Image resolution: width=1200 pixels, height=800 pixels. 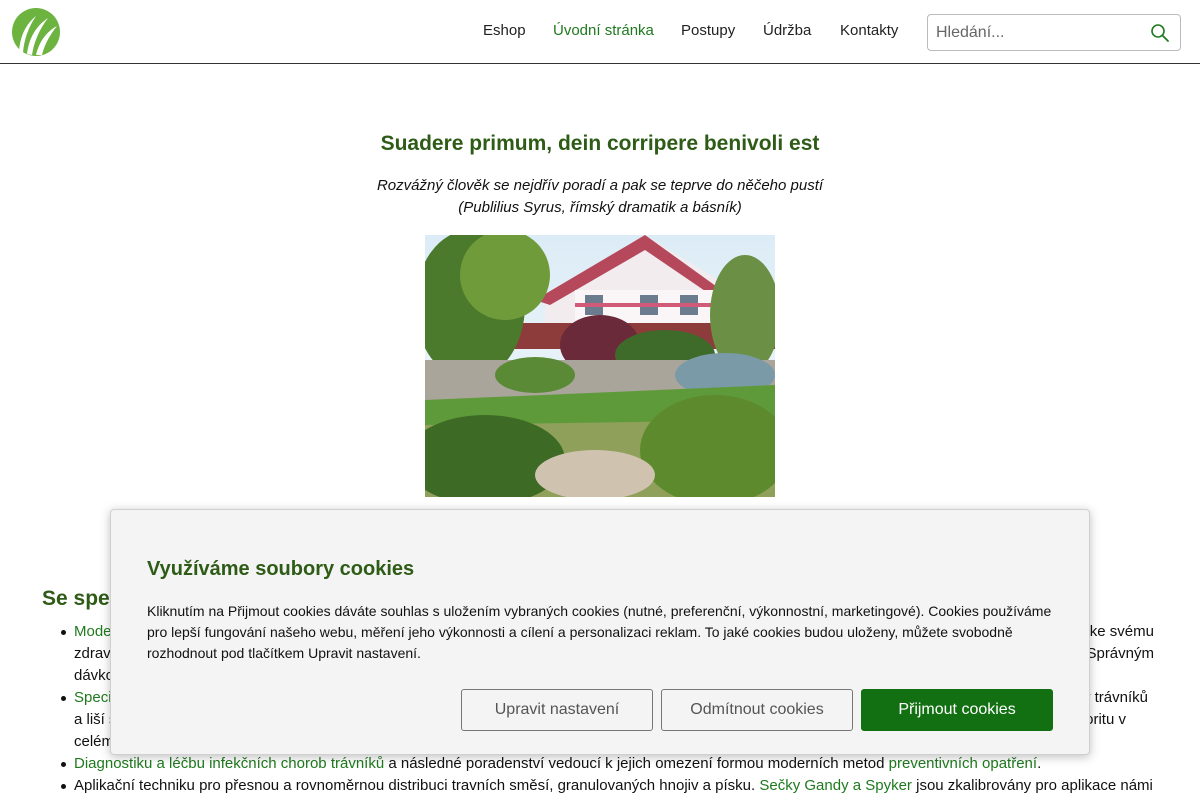 I want to click on section-heading: Se spe, so click(x=76, y=598).